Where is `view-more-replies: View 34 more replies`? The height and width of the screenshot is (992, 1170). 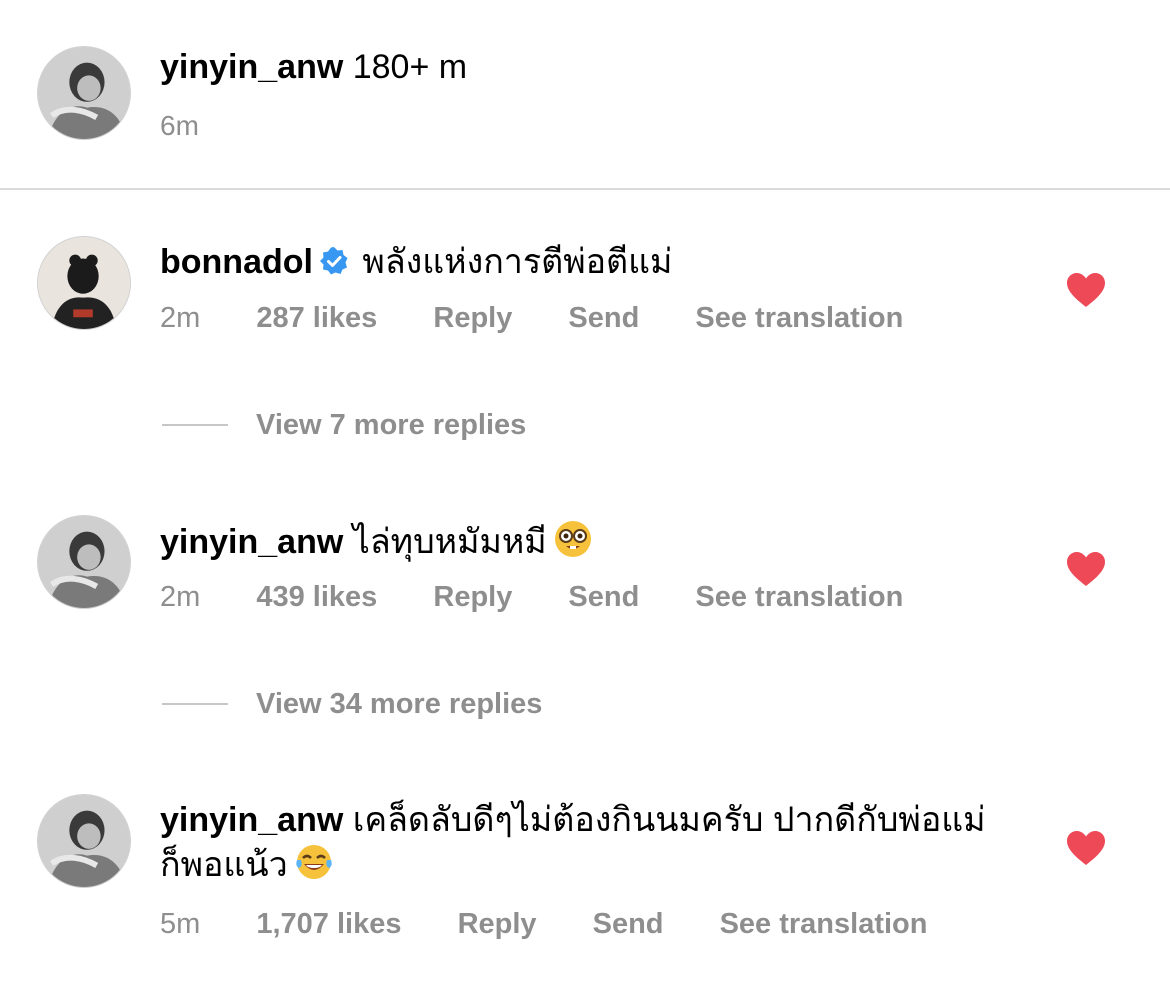
view-more-replies: View 34 more replies is located at coordinates (512, 704).